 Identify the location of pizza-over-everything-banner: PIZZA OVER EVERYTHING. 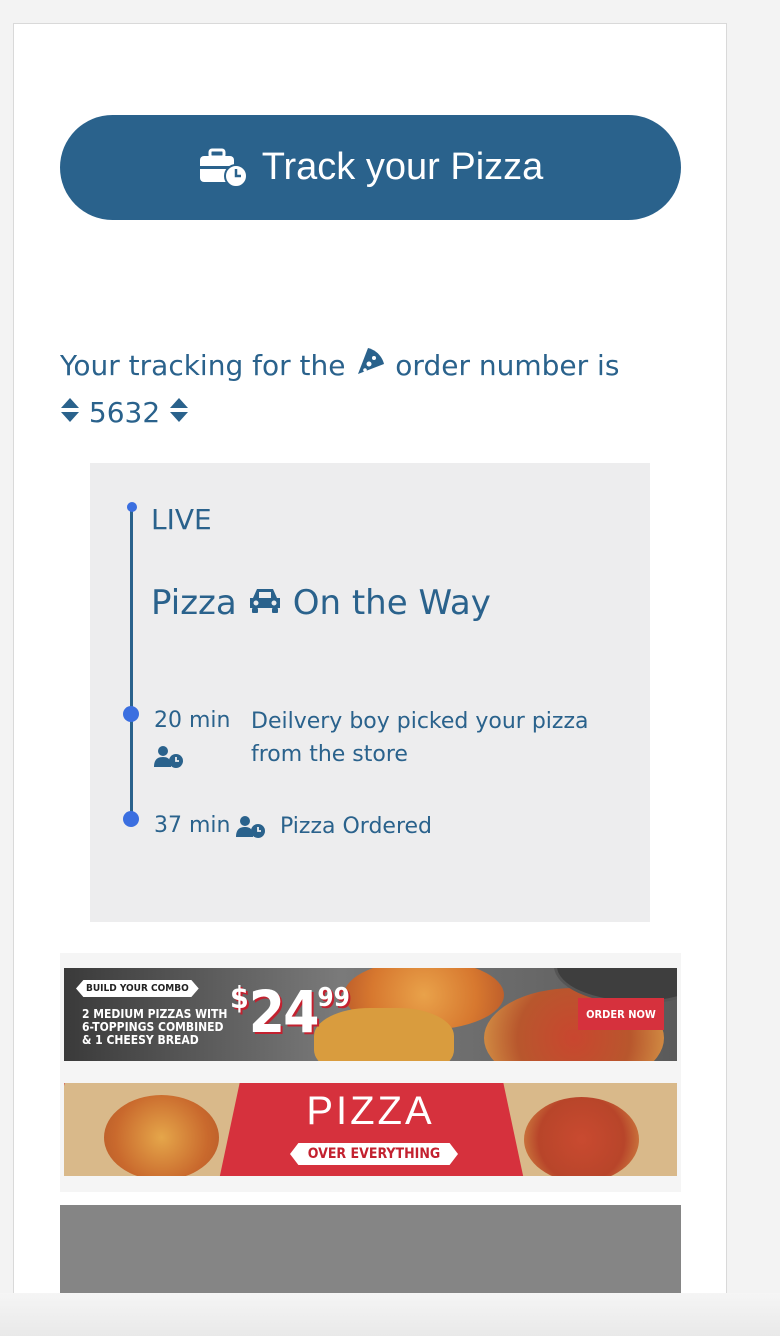
(370, 1129).